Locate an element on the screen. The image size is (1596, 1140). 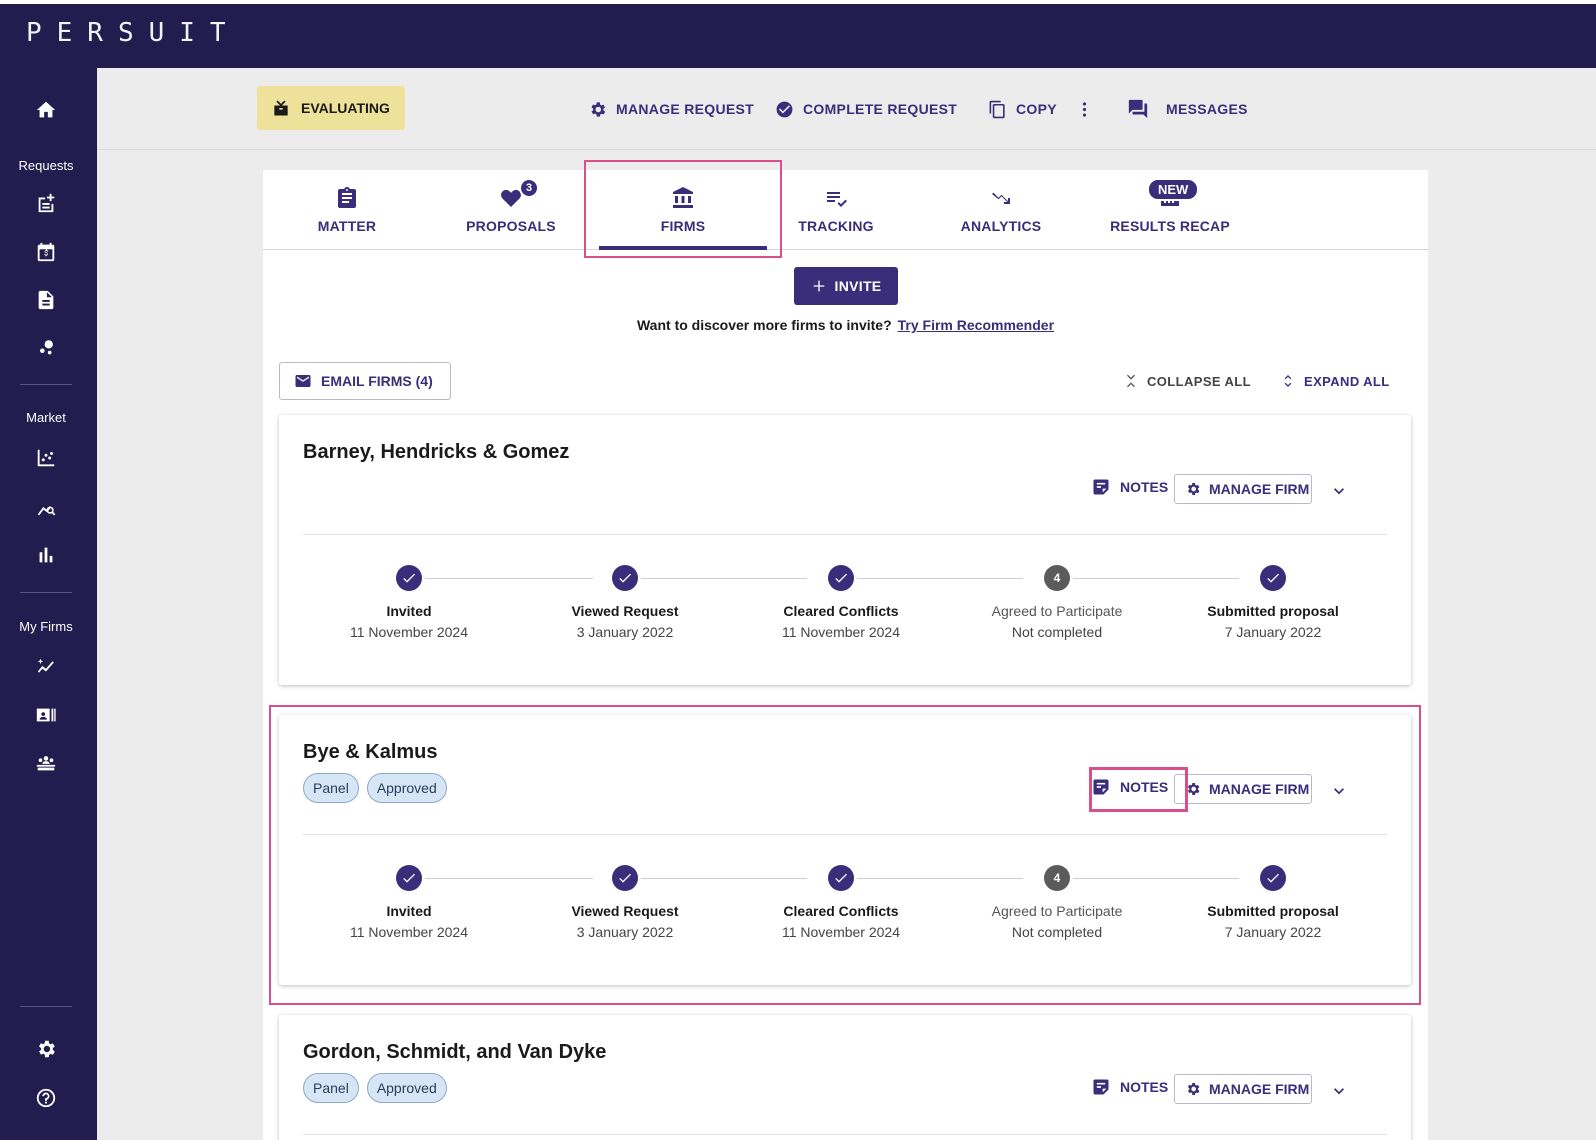
tab-firms: FIRMS is located at coordinates (683, 210).